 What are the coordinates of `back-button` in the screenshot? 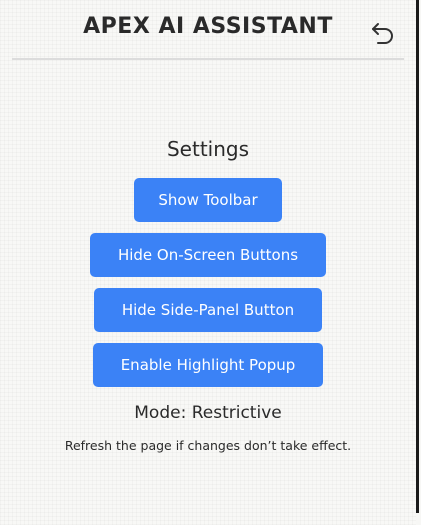 It's located at (383, 33).